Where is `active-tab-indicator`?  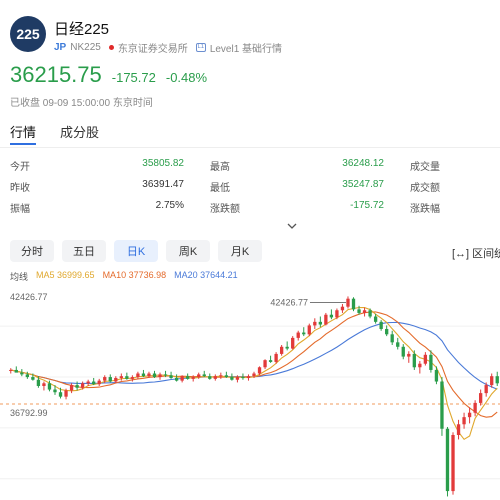 active-tab-indicator is located at coordinates (23, 144).